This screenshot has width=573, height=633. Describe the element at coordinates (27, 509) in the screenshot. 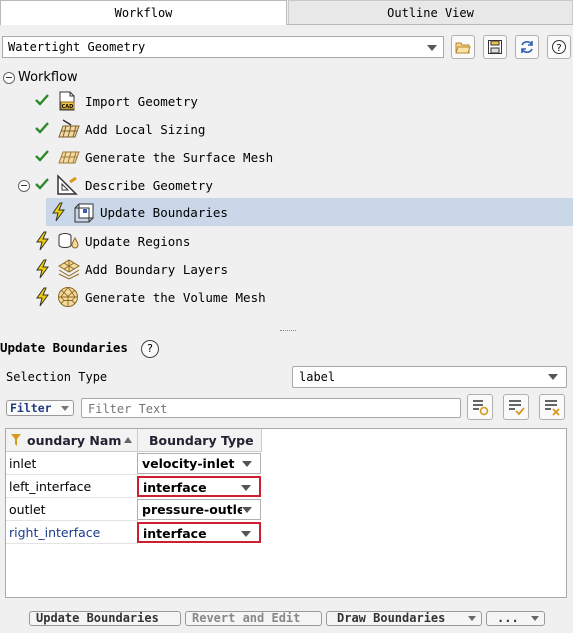

I see `boundary-name: outlet` at that location.